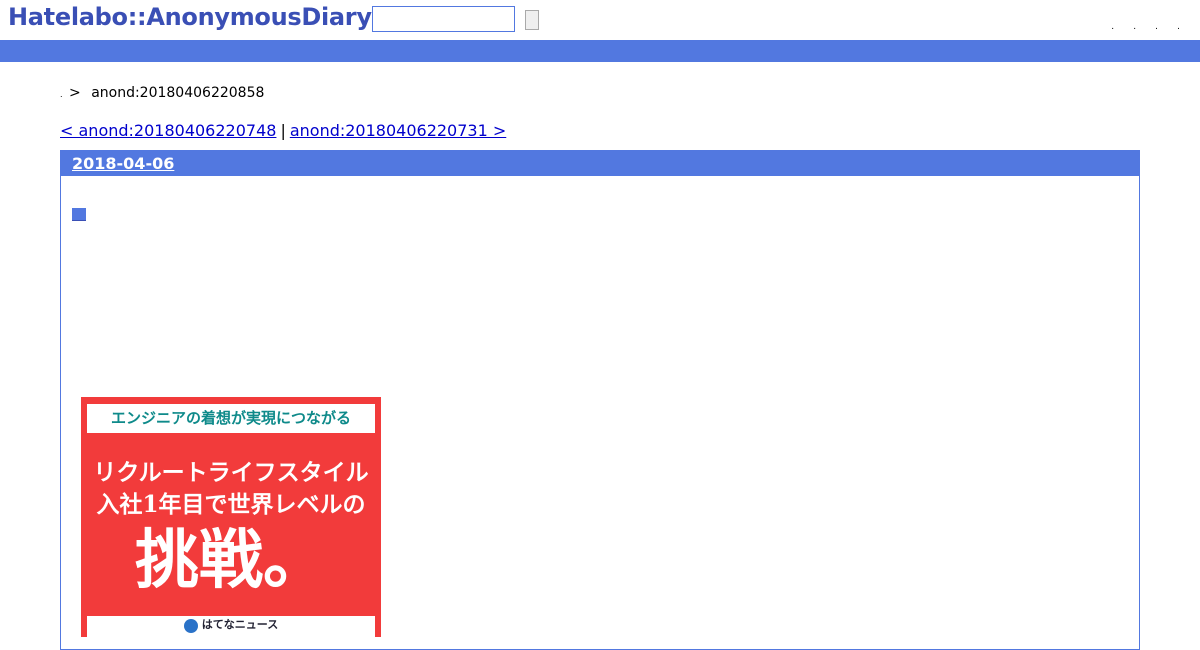 The height and width of the screenshot is (650, 1200). What do you see at coordinates (532, 20) in the screenshot?
I see `search-button` at bounding box center [532, 20].